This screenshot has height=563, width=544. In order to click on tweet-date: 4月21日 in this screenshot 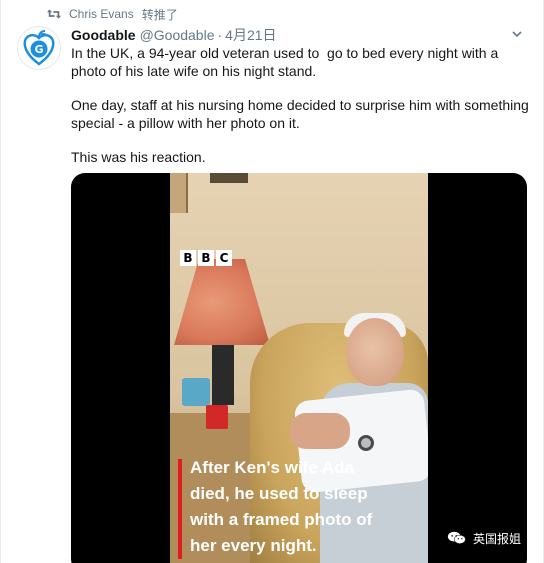, I will do `click(250, 35)`.